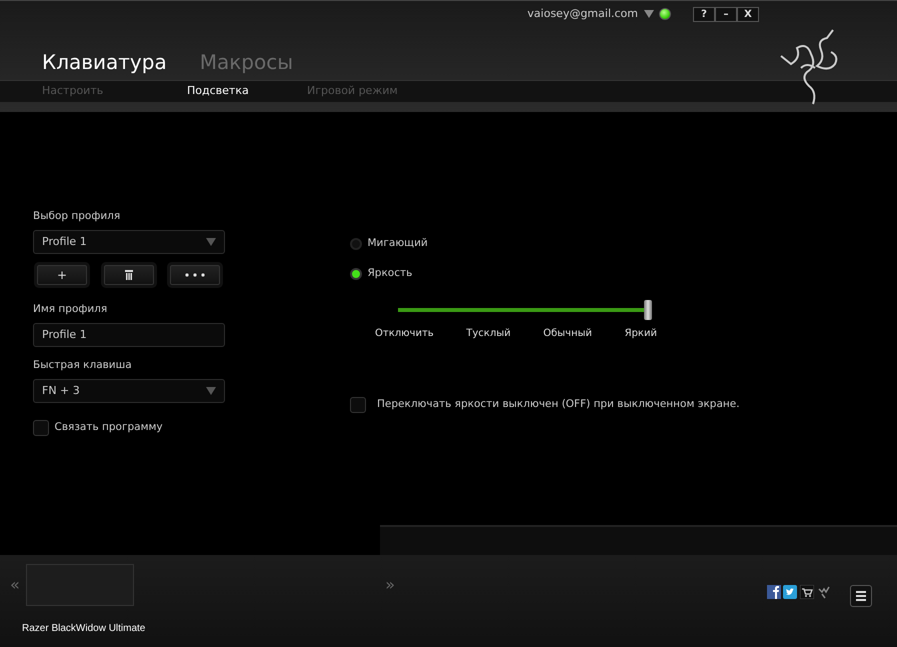 The image size is (897, 647). Describe the element at coordinates (64, 334) in the screenshot. I see `input-value: Profile 1` at that location.